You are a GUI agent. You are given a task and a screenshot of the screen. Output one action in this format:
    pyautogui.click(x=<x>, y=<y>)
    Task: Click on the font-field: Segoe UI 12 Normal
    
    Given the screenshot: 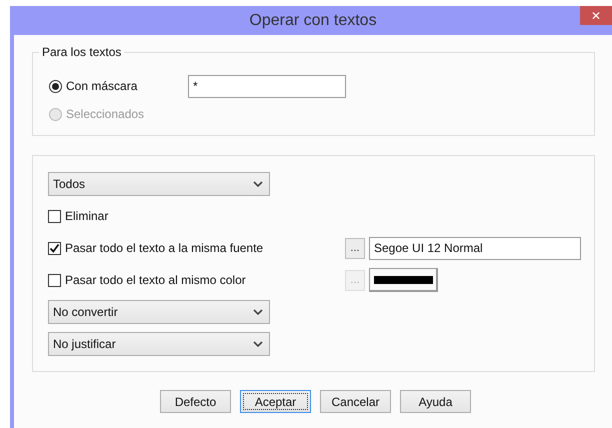 What is the action you would take?
    pyautogui.click(x=475, y=248)
    